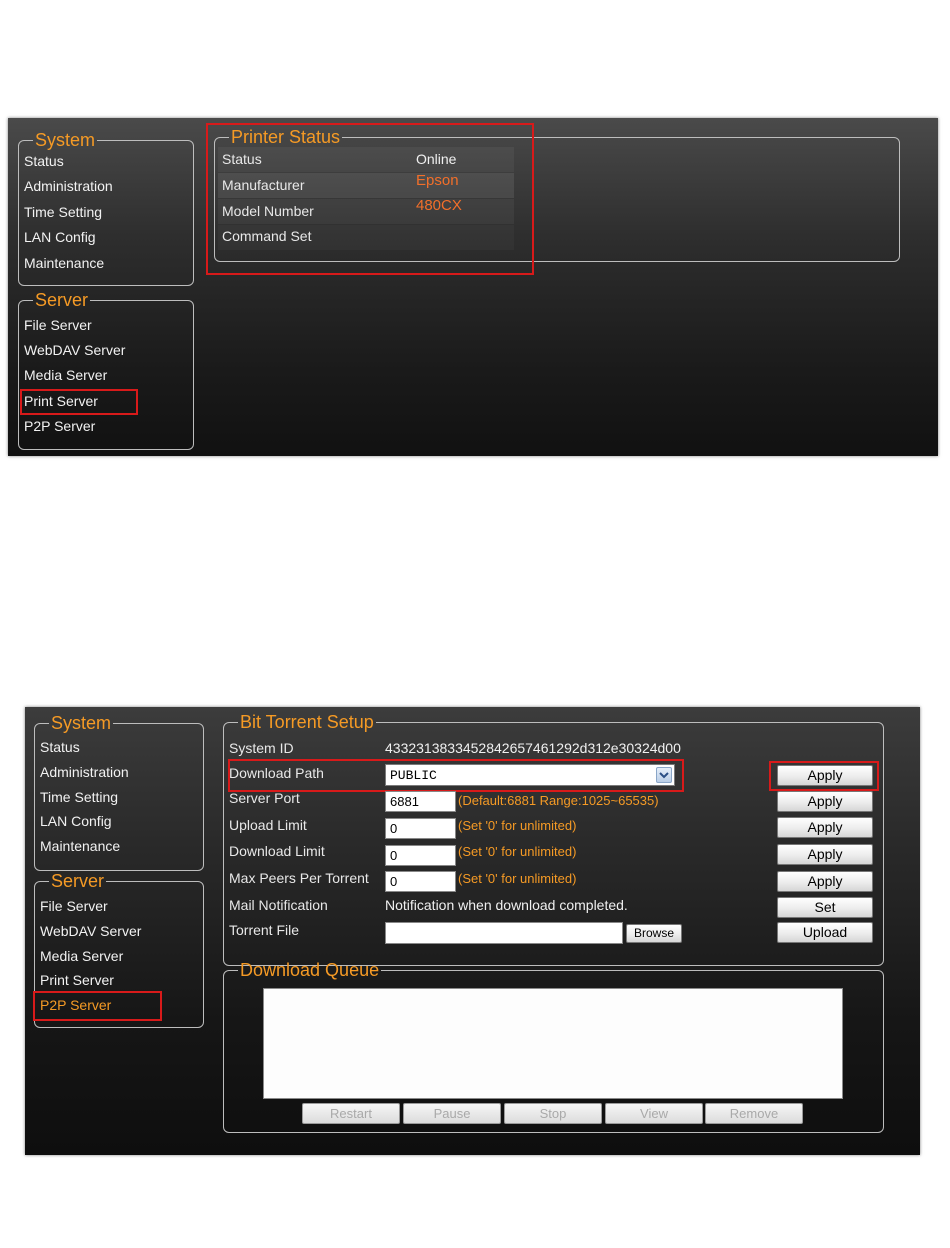 The height and width of the screenshot is (1248, 950). What do you see at coordinates (420, 801) in the screenshot?
I see `server-port-input` at bounding box center [420, 801].